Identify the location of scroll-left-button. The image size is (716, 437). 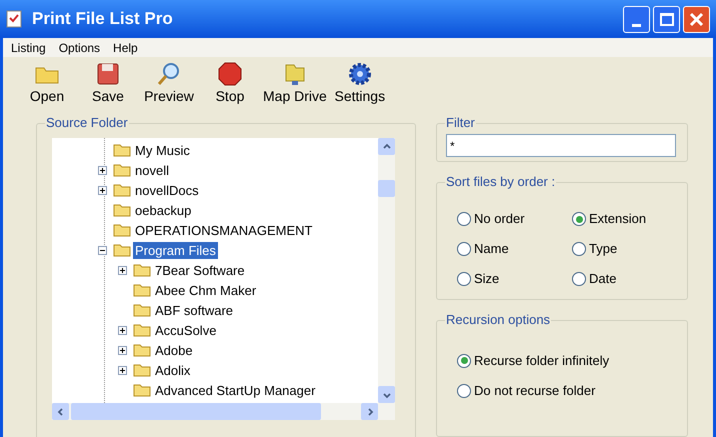
(60, 411).